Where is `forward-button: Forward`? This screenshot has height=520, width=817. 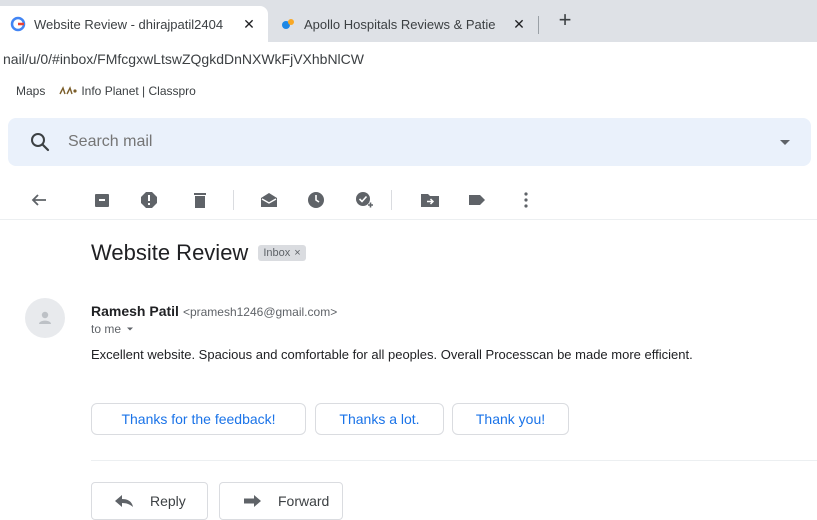
forward-button: Forward is located at coordinates (281, 501).